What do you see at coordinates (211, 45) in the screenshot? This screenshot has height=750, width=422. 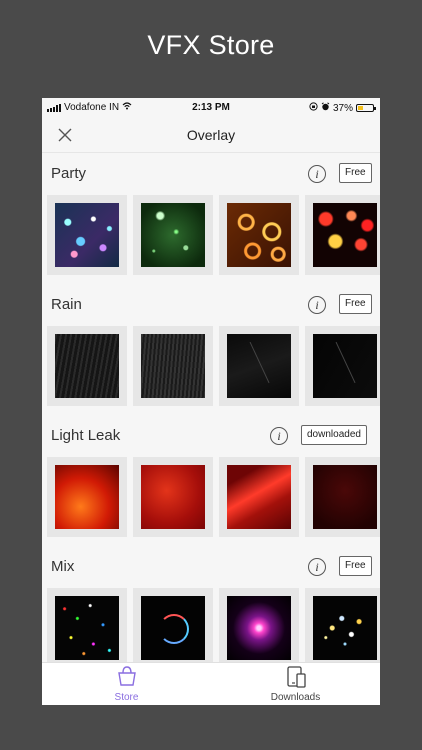 I see `promo-title: VFX Store` at bounding box center [211, 45].